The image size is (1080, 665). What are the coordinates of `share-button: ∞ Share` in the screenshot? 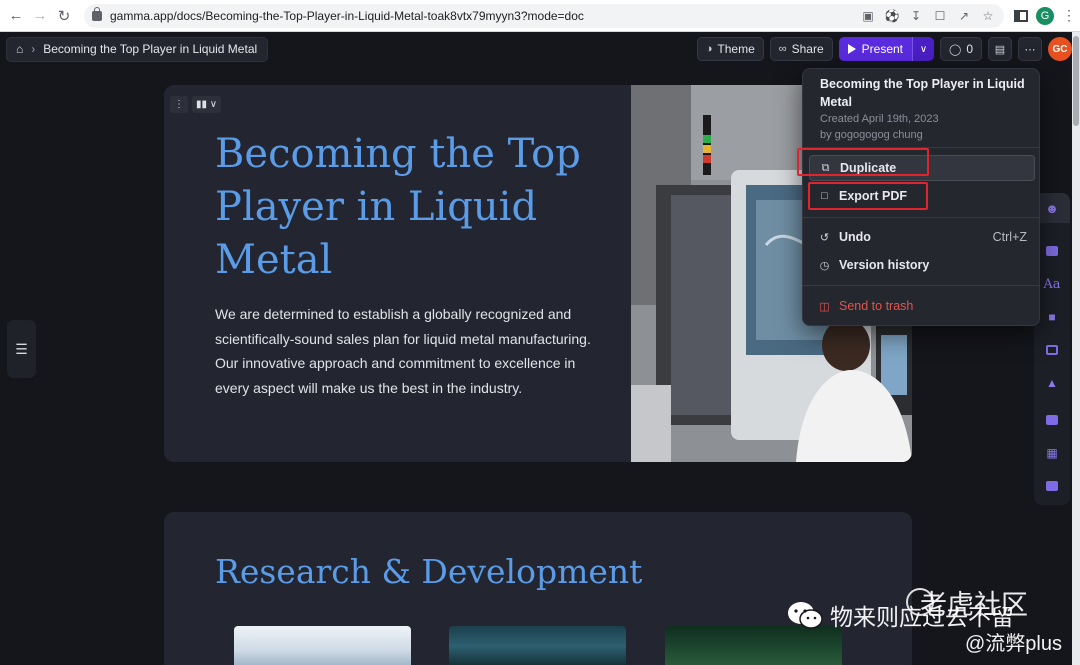 It's located at (801, 49).